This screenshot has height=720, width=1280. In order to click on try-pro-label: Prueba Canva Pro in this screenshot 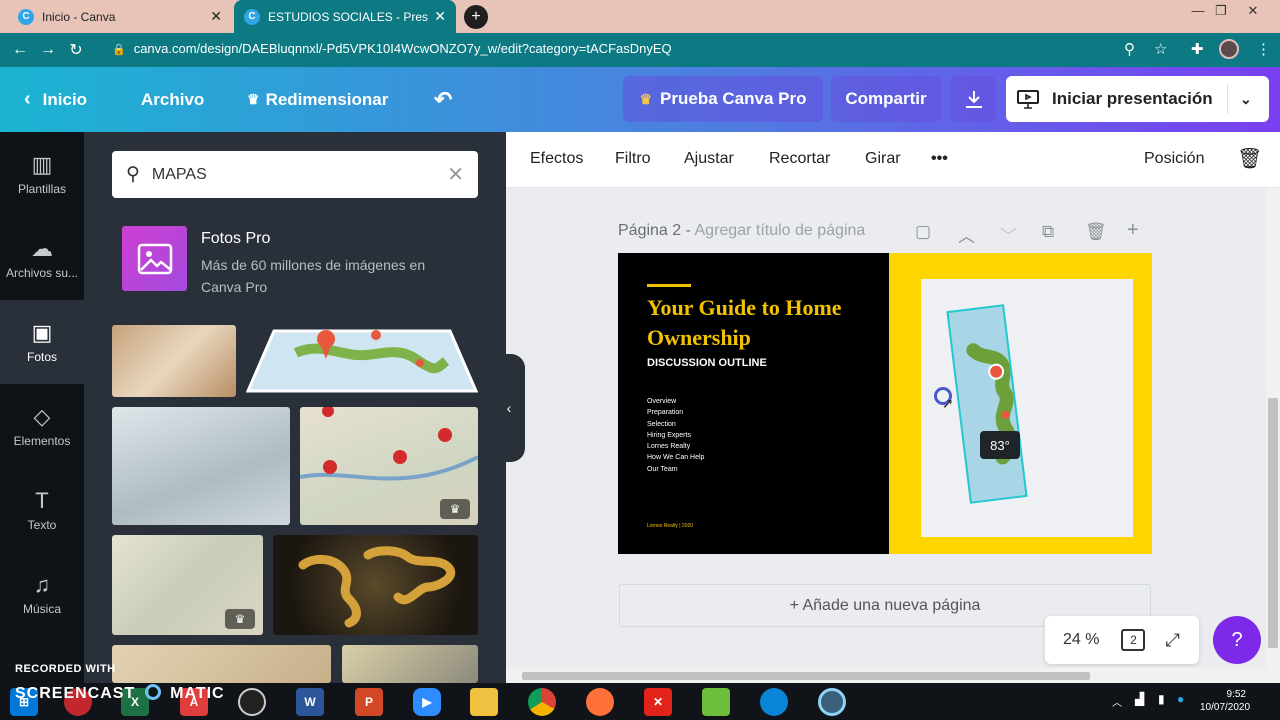, I will do `click(733, 98)`.